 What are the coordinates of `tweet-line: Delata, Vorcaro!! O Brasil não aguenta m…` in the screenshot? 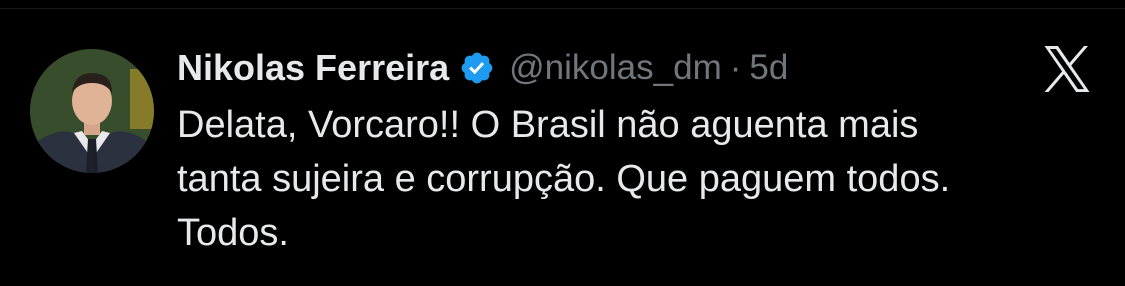 It's located at (548, 125).